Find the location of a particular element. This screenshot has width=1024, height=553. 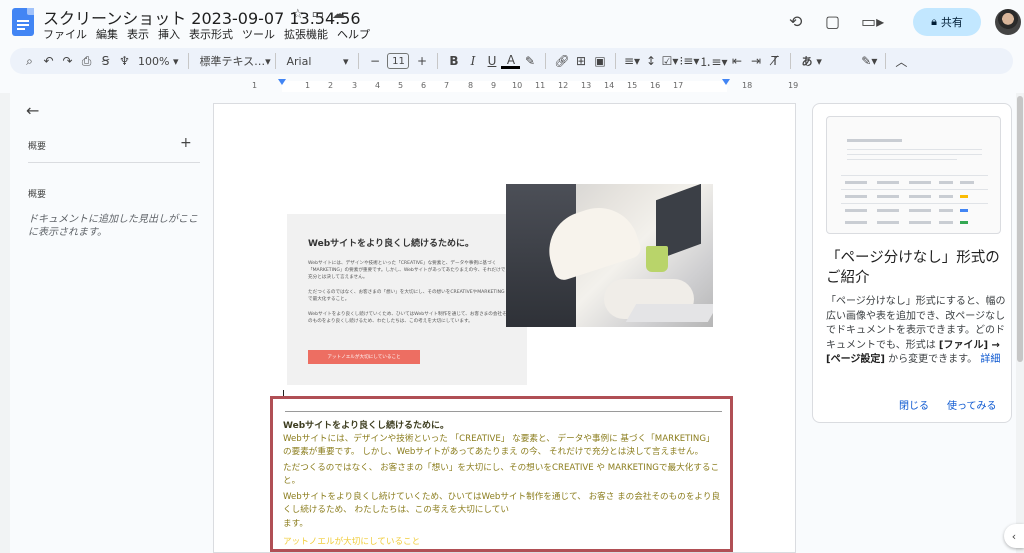

increase-font-size-icon: + is located at coordinates (421, 61).